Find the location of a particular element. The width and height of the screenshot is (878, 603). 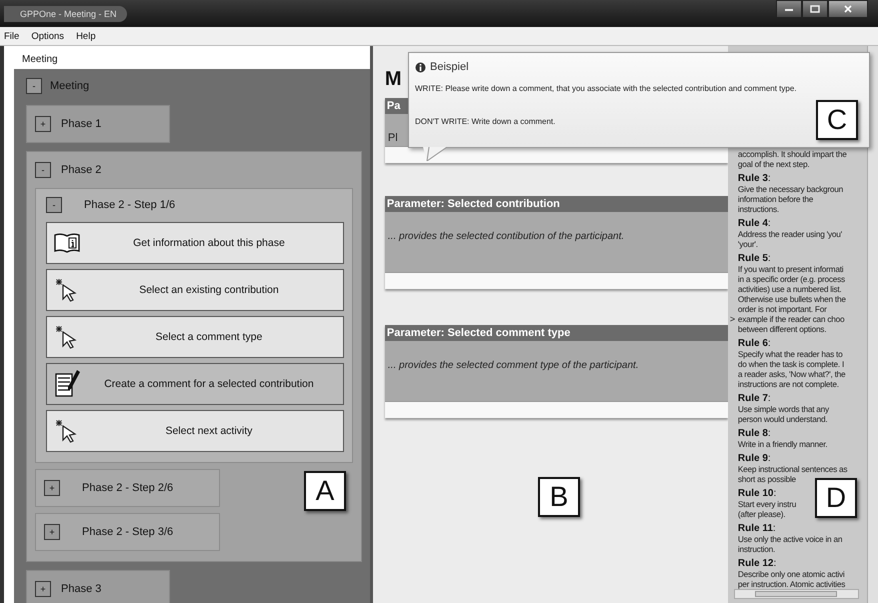

maximize-icon is located at coordinates (815, 9).